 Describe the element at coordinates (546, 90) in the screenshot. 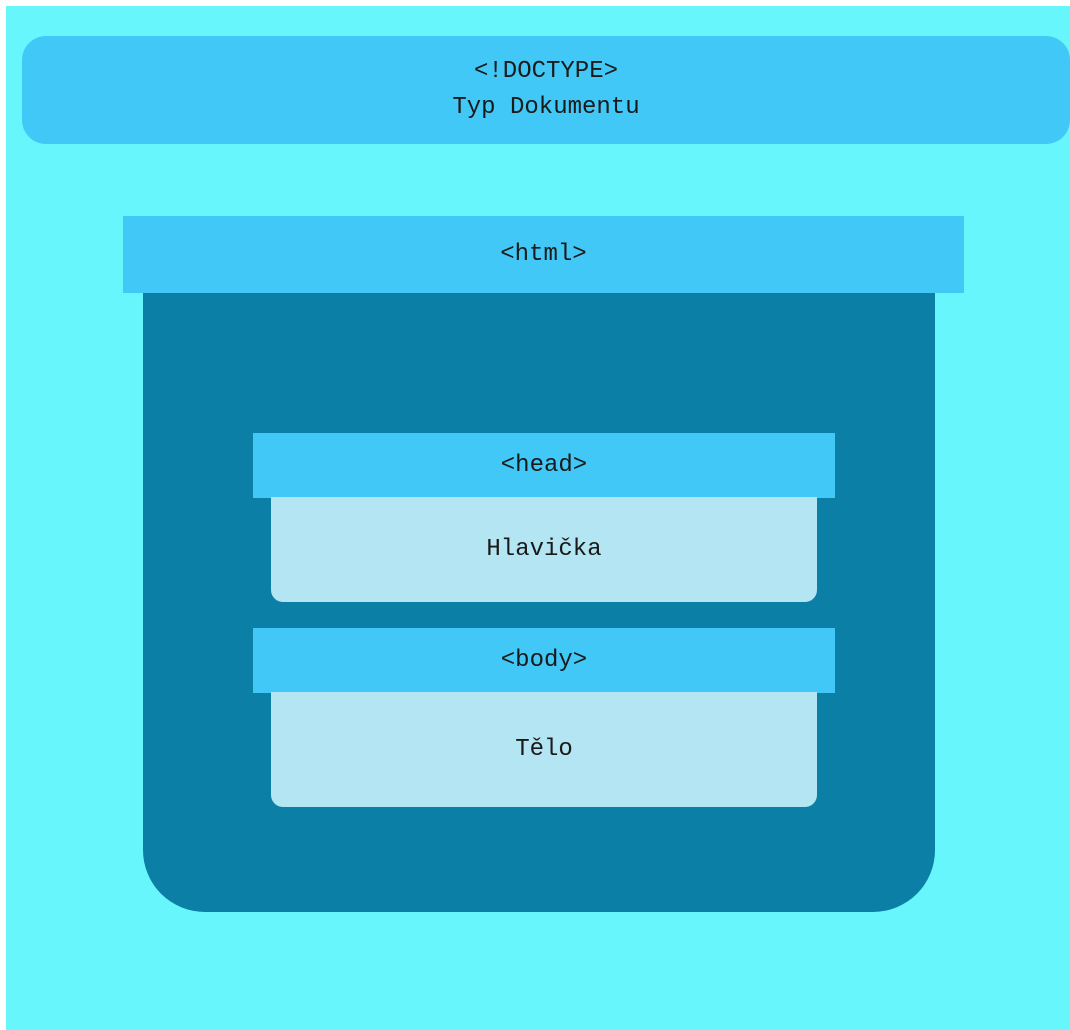

I see `doctype-box: <!DOCTYPE> Typ Dokumentu` at that location.